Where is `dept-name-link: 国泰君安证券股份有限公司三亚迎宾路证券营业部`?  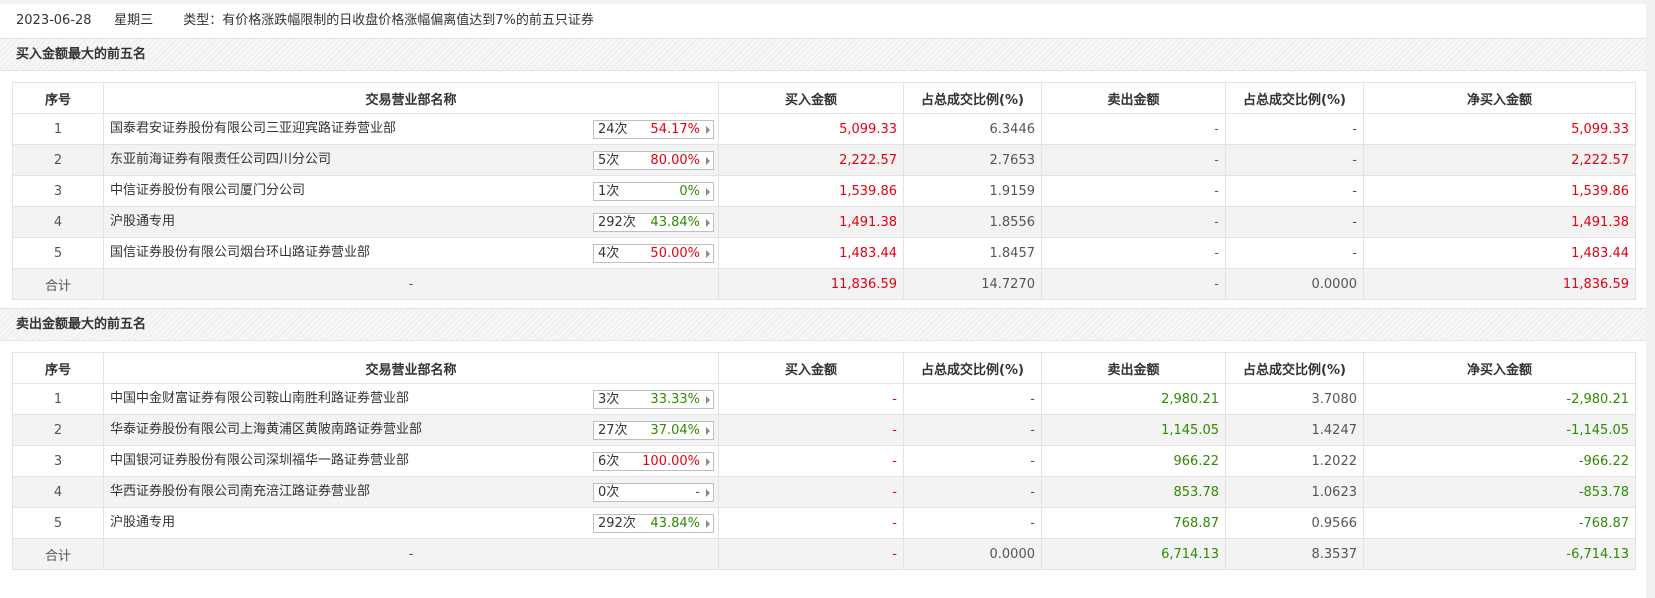
dept-name-link: 国泰君安证券股份有限公司三亚迎宾路证券营业部 is located at coordinates (253, 129).